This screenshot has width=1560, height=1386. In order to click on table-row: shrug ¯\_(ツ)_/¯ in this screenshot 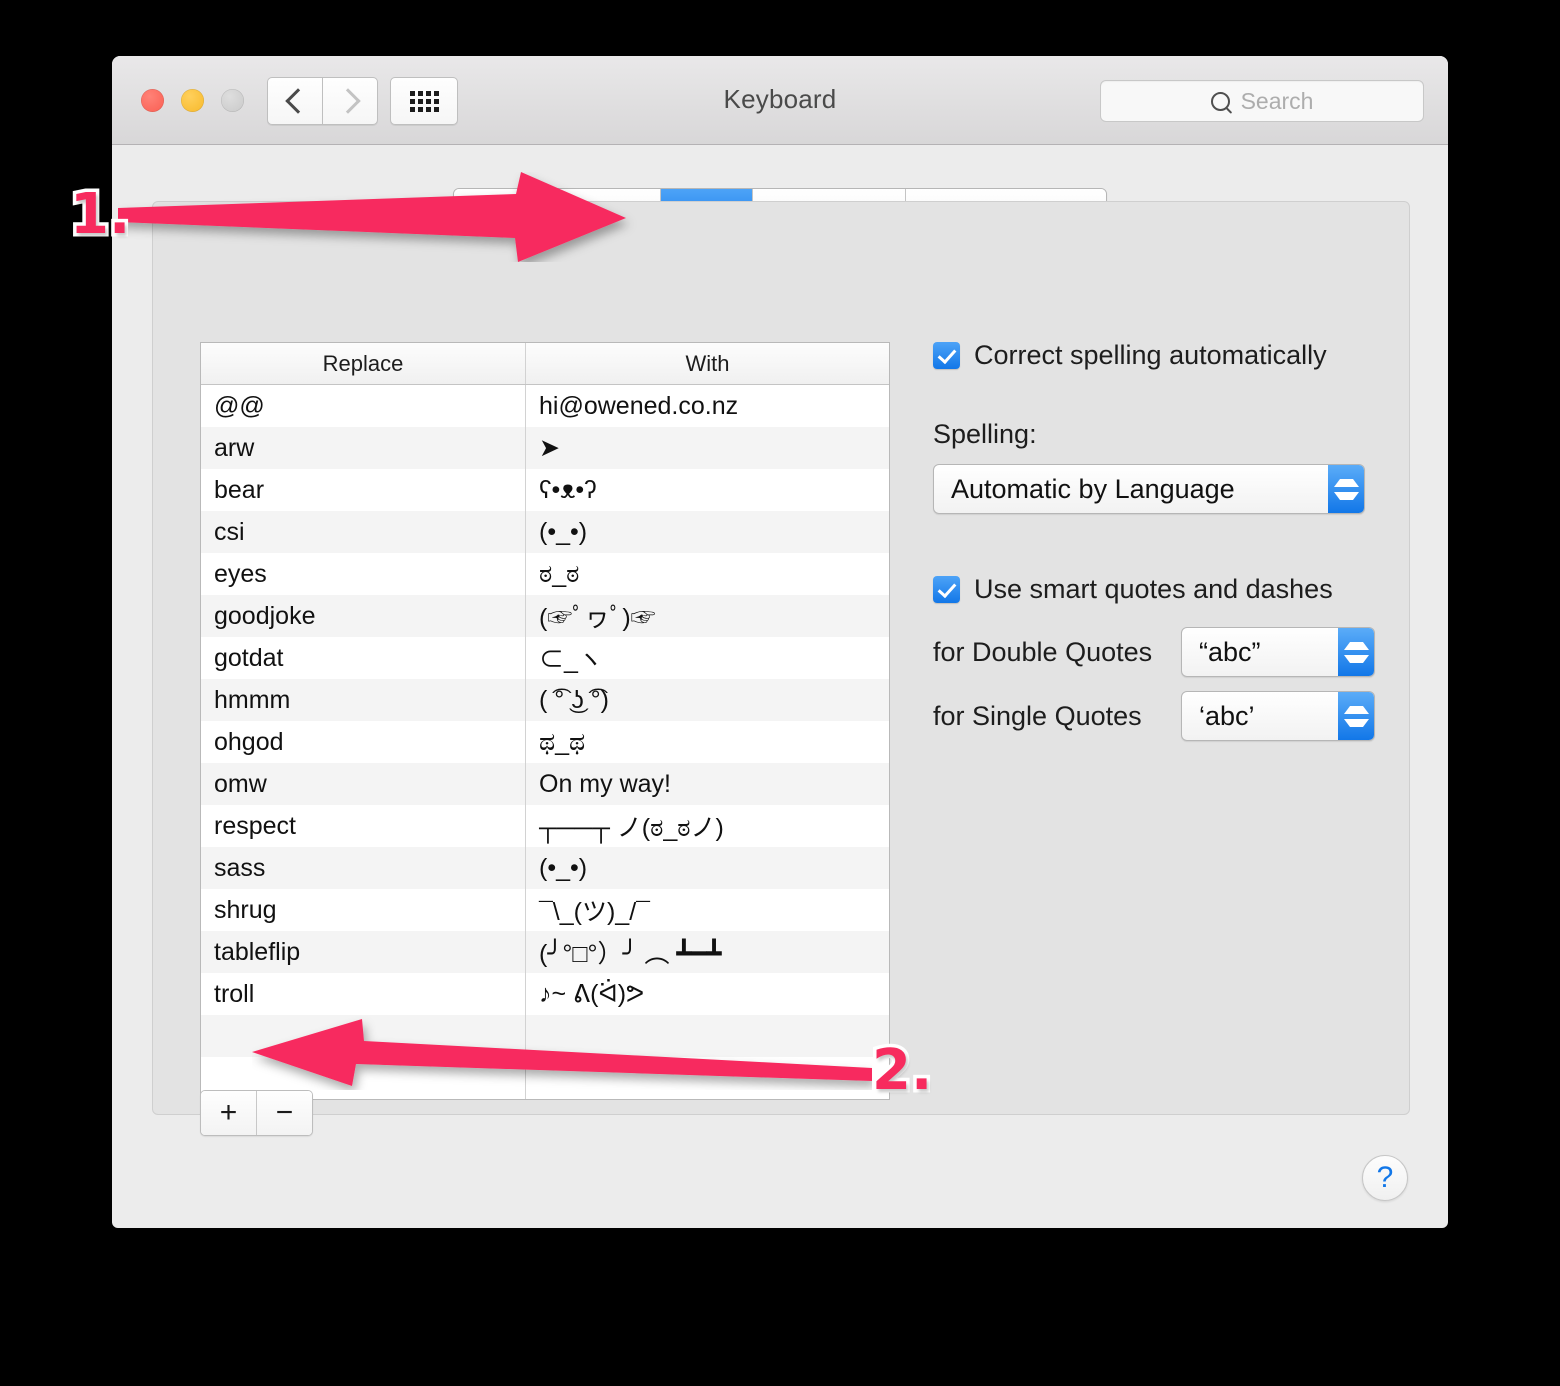, I will do `click(545, 910)`.